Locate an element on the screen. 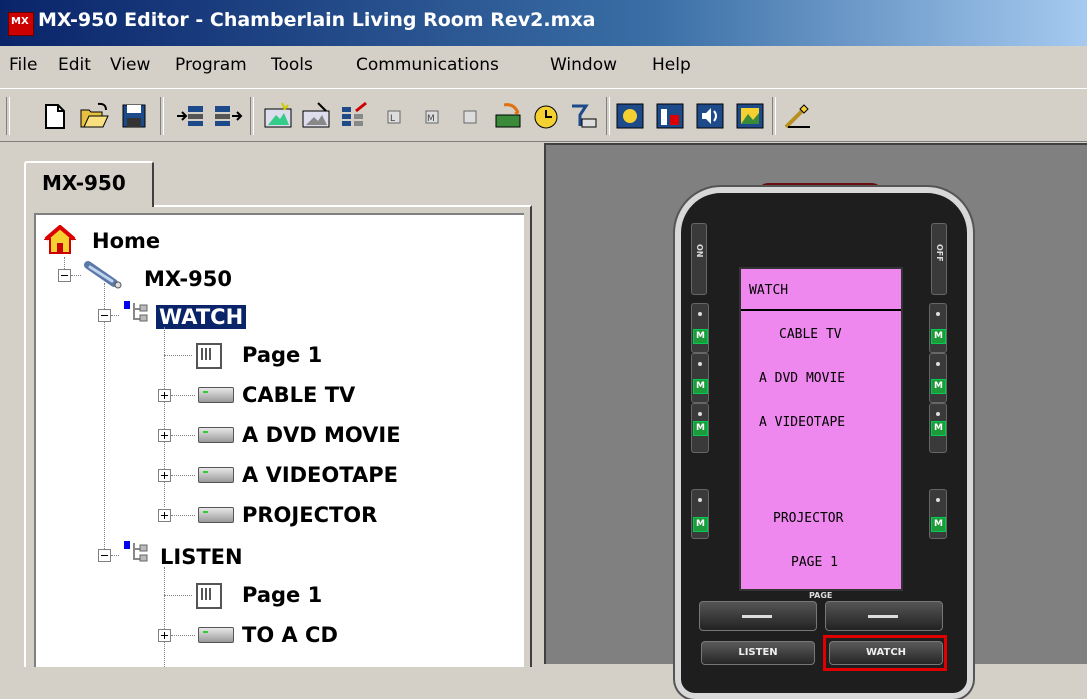  expand-to-a-cd is located at coordinates (164, 635).